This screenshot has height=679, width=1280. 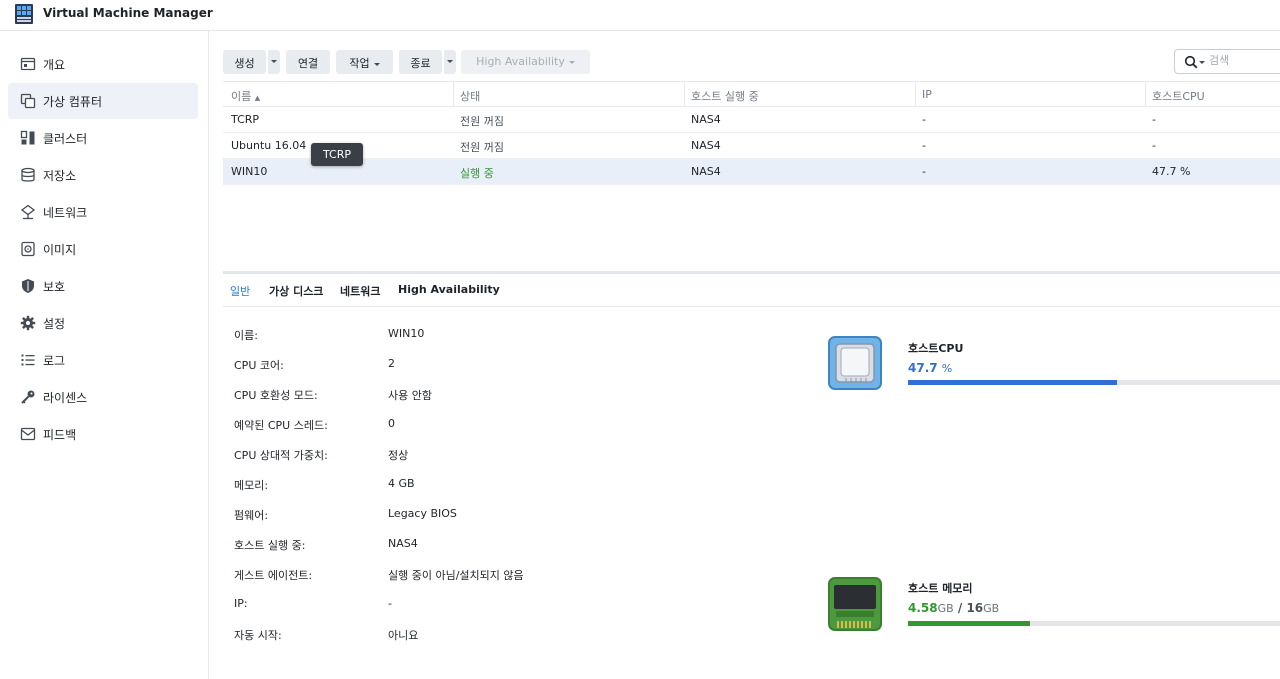 I want to click on table-row-selected: WIN10 실행 중 NAS4 - 47.7 %, so click(x=751, y=172).